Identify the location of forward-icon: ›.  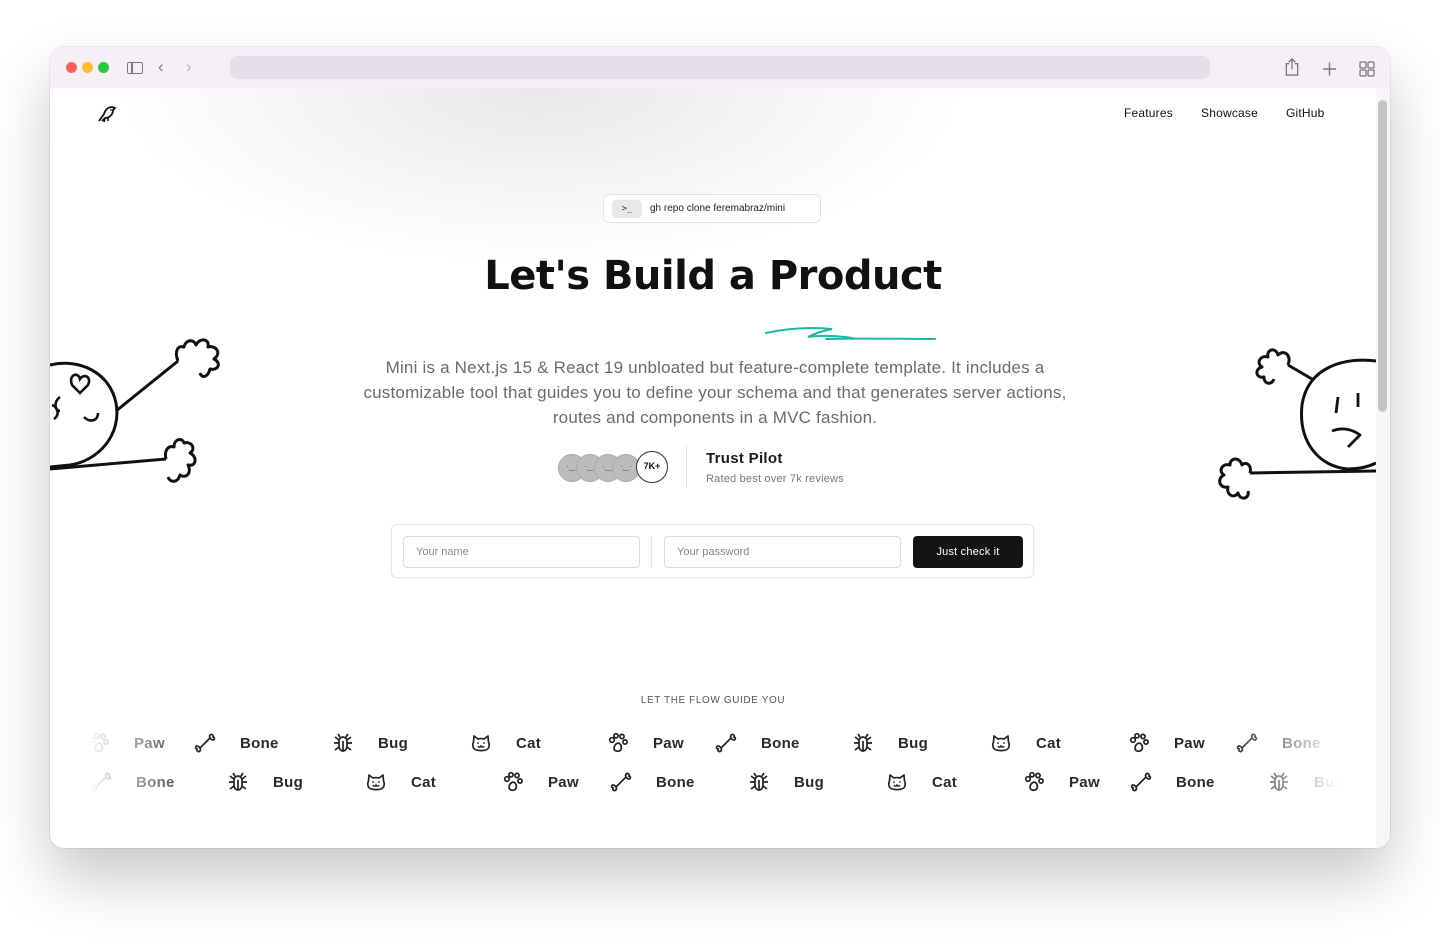
(189, 67).